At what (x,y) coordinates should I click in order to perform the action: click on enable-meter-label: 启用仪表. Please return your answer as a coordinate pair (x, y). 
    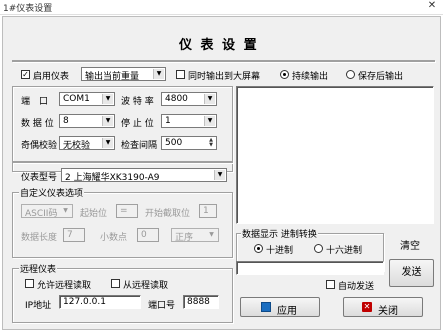
    Looking at the image, I should click on (51, 77).